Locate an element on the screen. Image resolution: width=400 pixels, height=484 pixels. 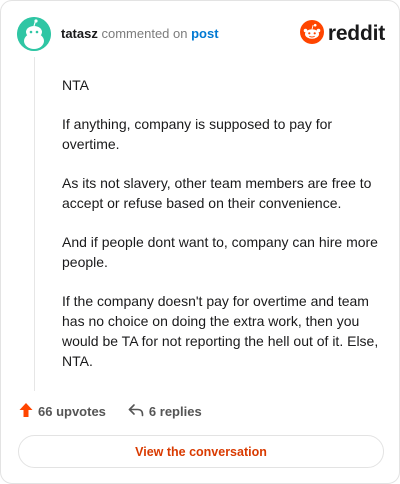
author-link: tatasz is located at coordinates (79, 33).